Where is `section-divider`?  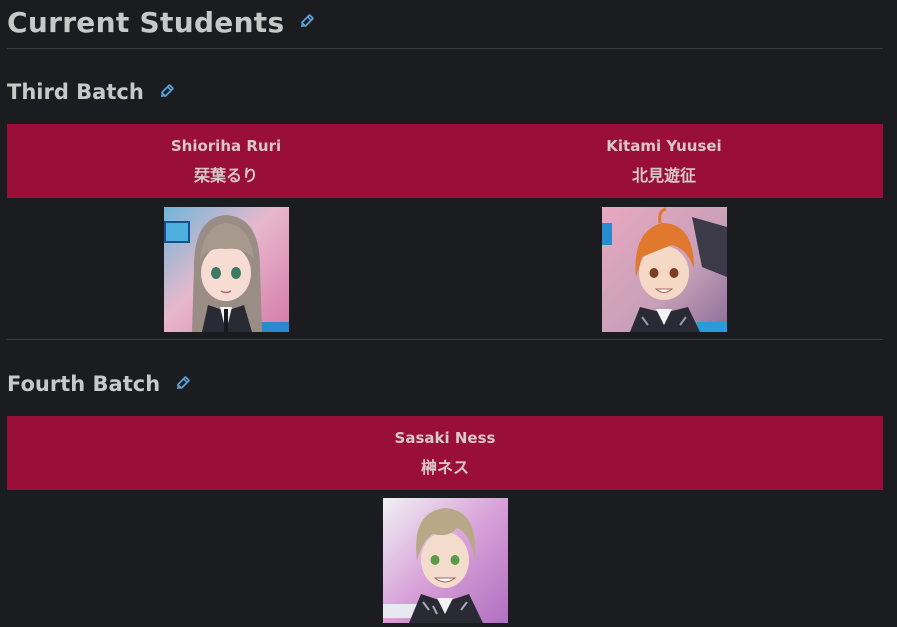
section-divider is located at coordinates (445, 339).